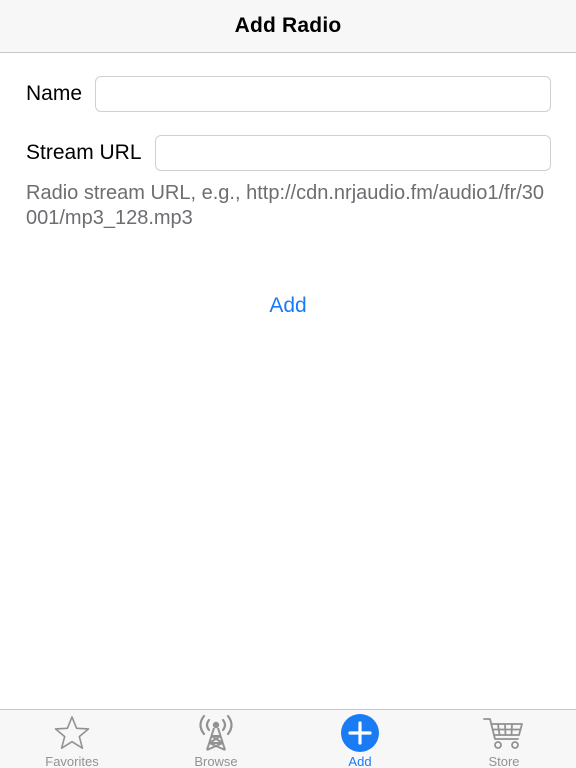  I want to click on tab-bar: Favorites Browse Add Store, so click(288, 738).